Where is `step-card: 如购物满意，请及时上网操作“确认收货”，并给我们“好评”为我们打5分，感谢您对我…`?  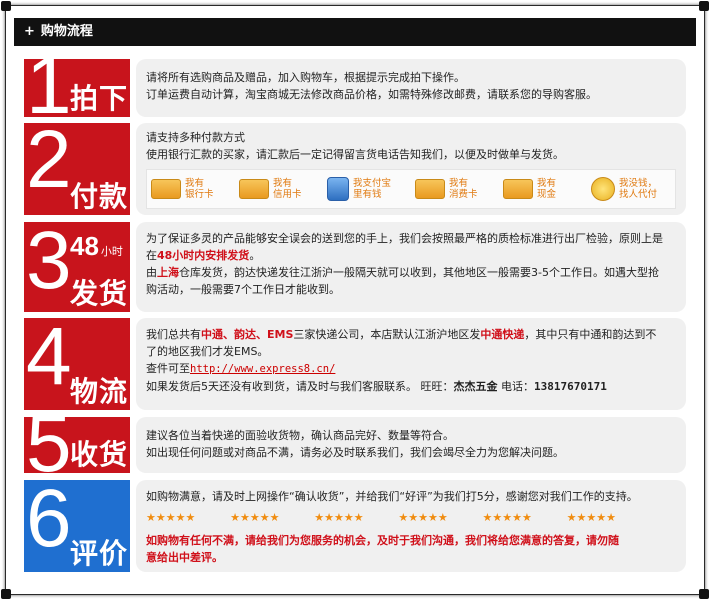 step-card: 如购物满意，请及时上网操作“确认收货”，并给我们“好评”为我们打5分，感谢您对我… is located at coordinates (411, 526).